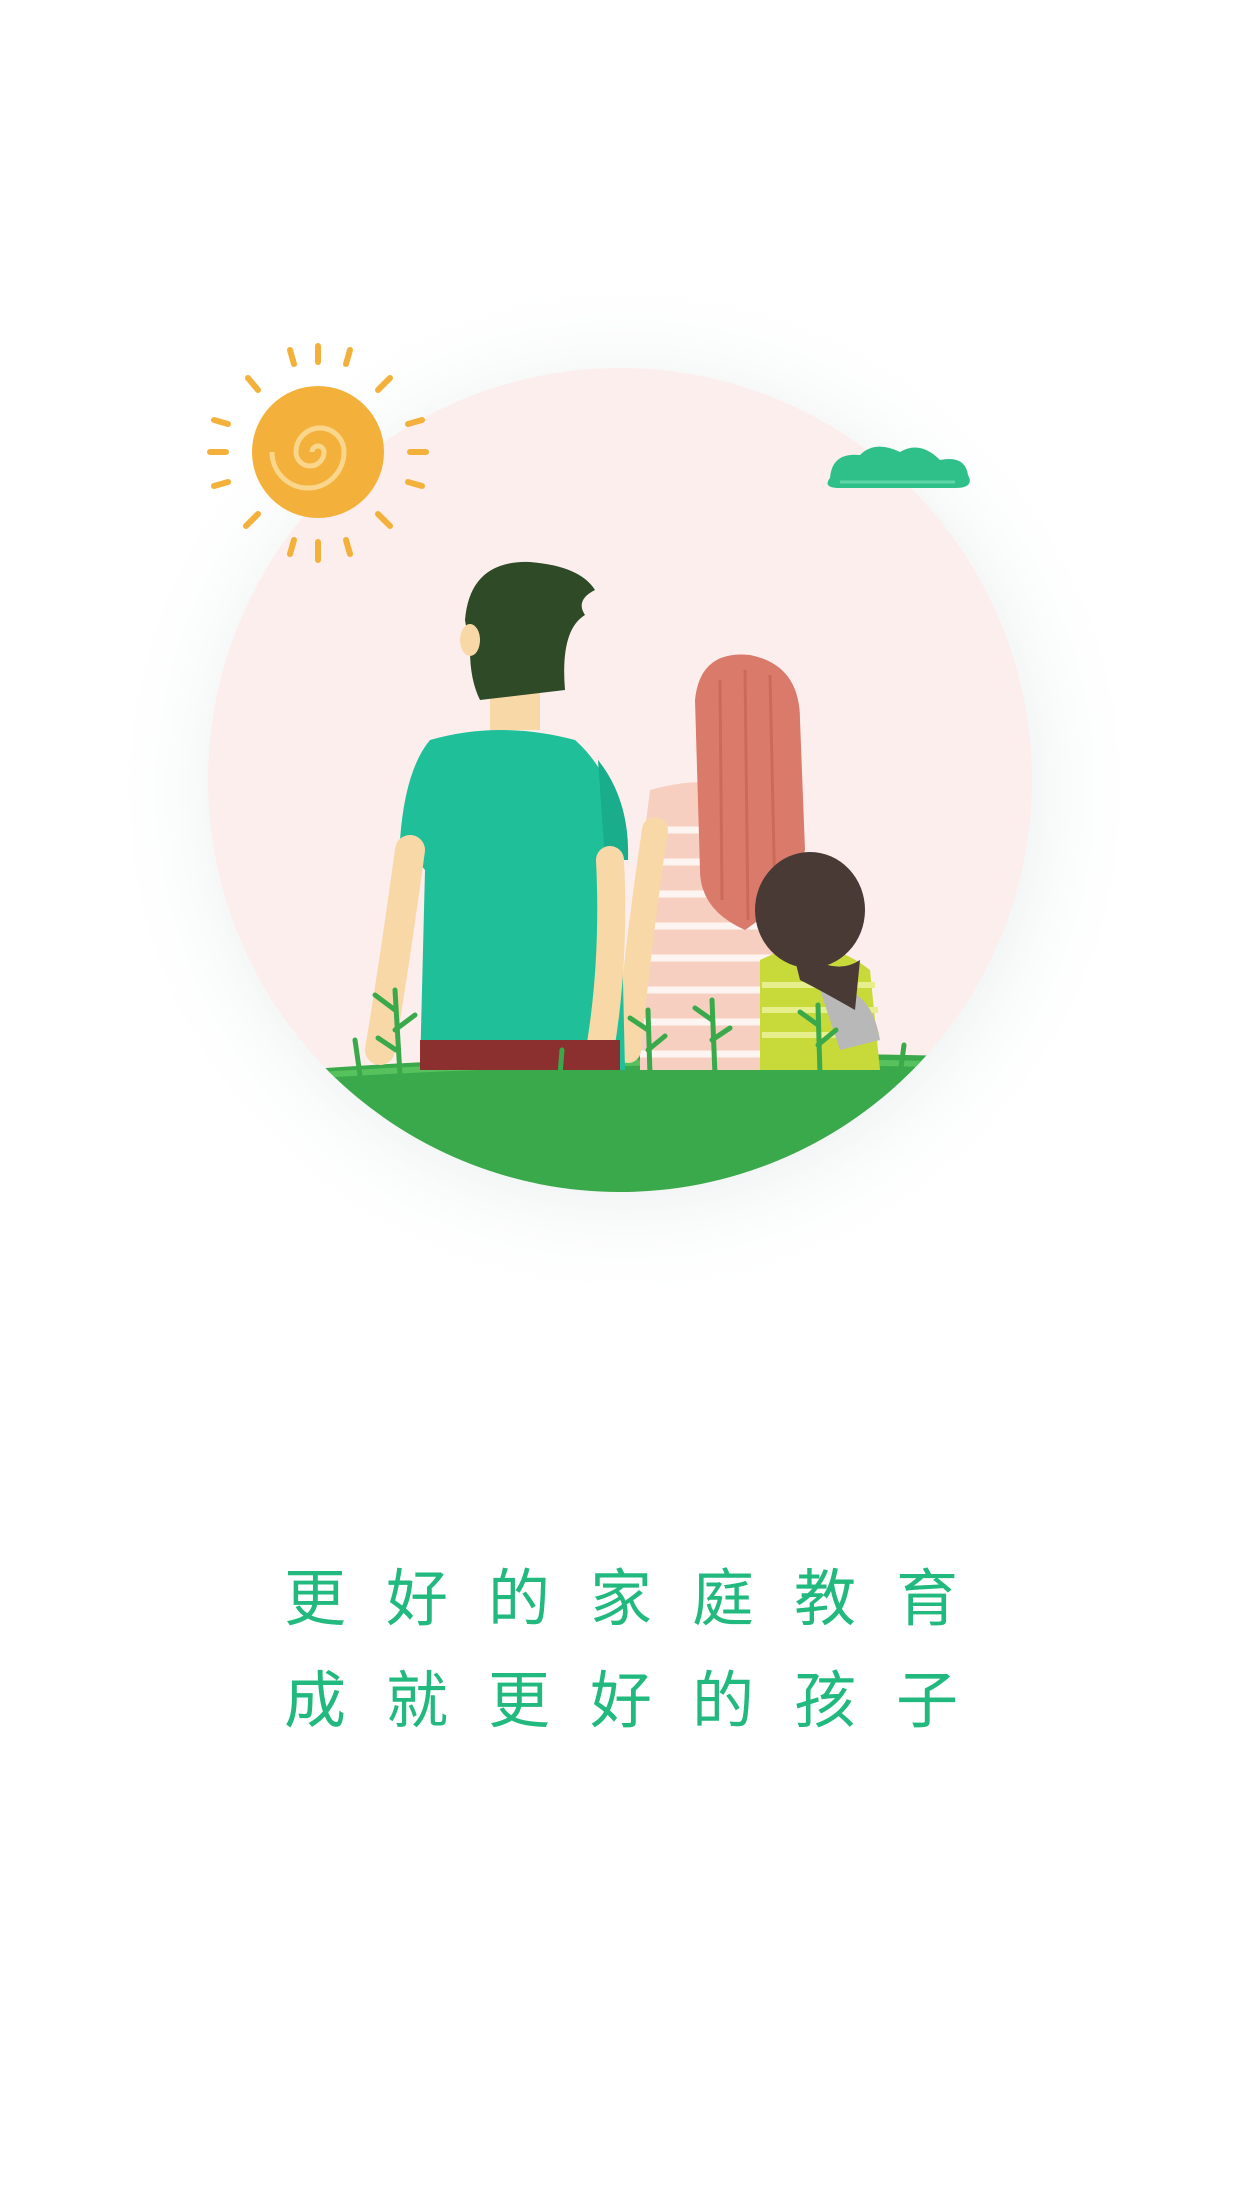 The image size is (1242, 2208). Describe the element at coordinates (640, 1598) in the screenshot. I see `slogan-line-1: 更好的家庭教育` at that location.